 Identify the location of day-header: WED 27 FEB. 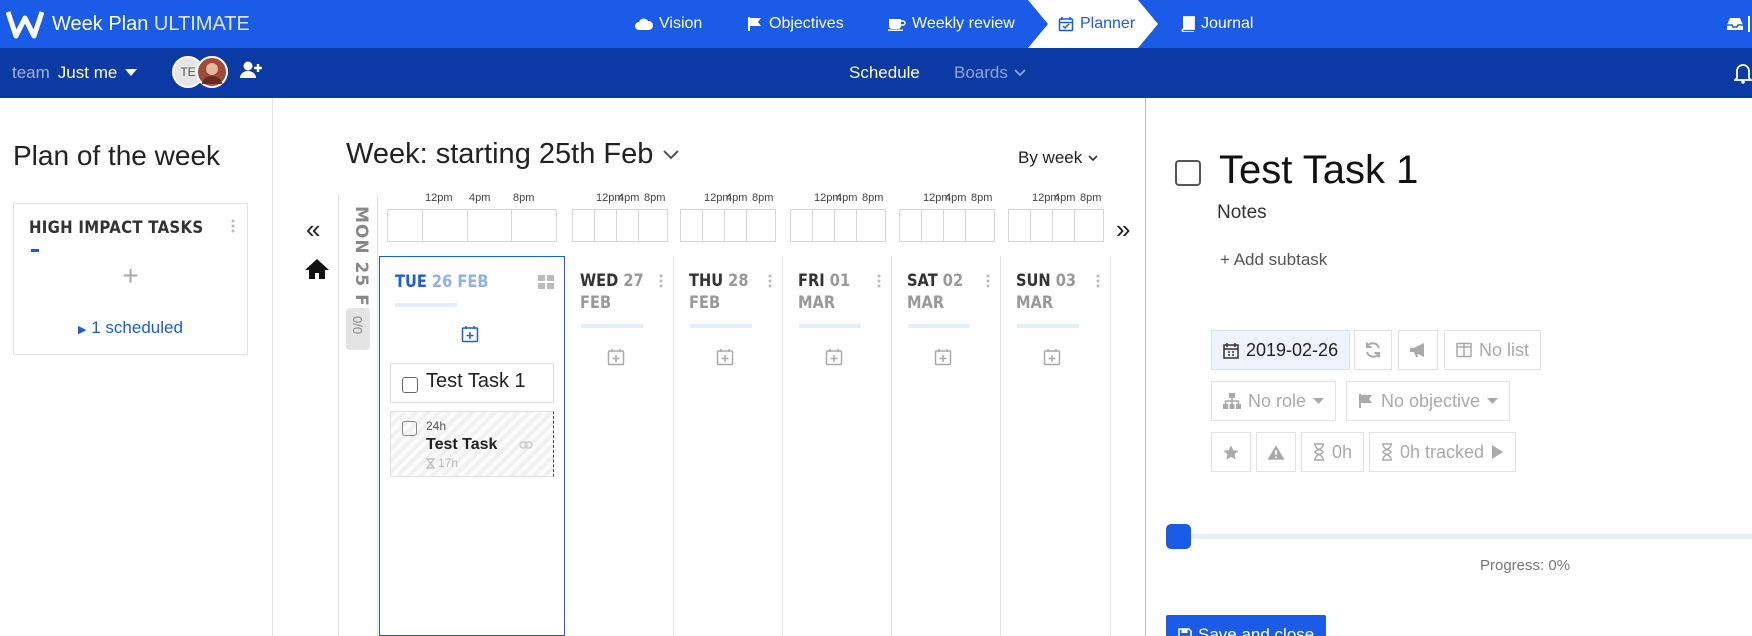
(612, 292).